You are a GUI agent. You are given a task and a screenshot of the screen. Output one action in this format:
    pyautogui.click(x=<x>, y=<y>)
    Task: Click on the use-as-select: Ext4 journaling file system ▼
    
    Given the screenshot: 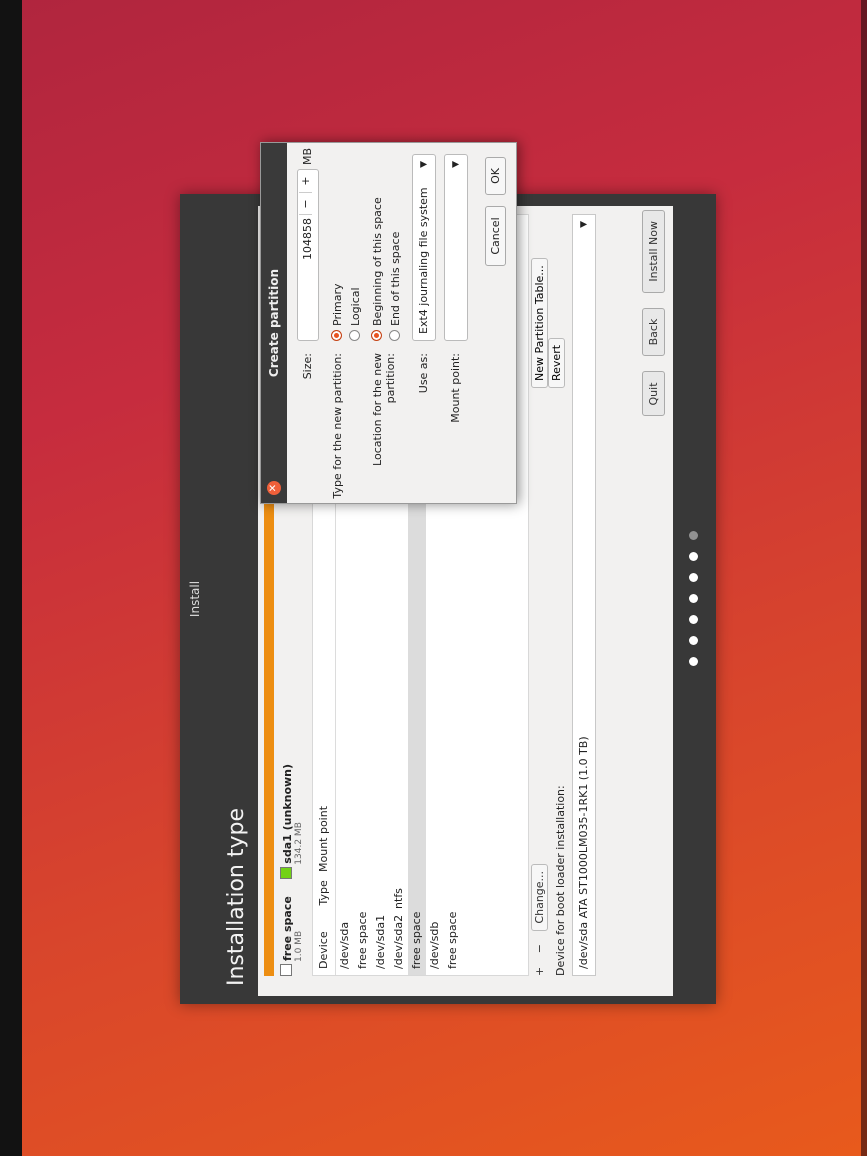 What is the action you would take?
    pyautogui.click(x=424, y=247)
    